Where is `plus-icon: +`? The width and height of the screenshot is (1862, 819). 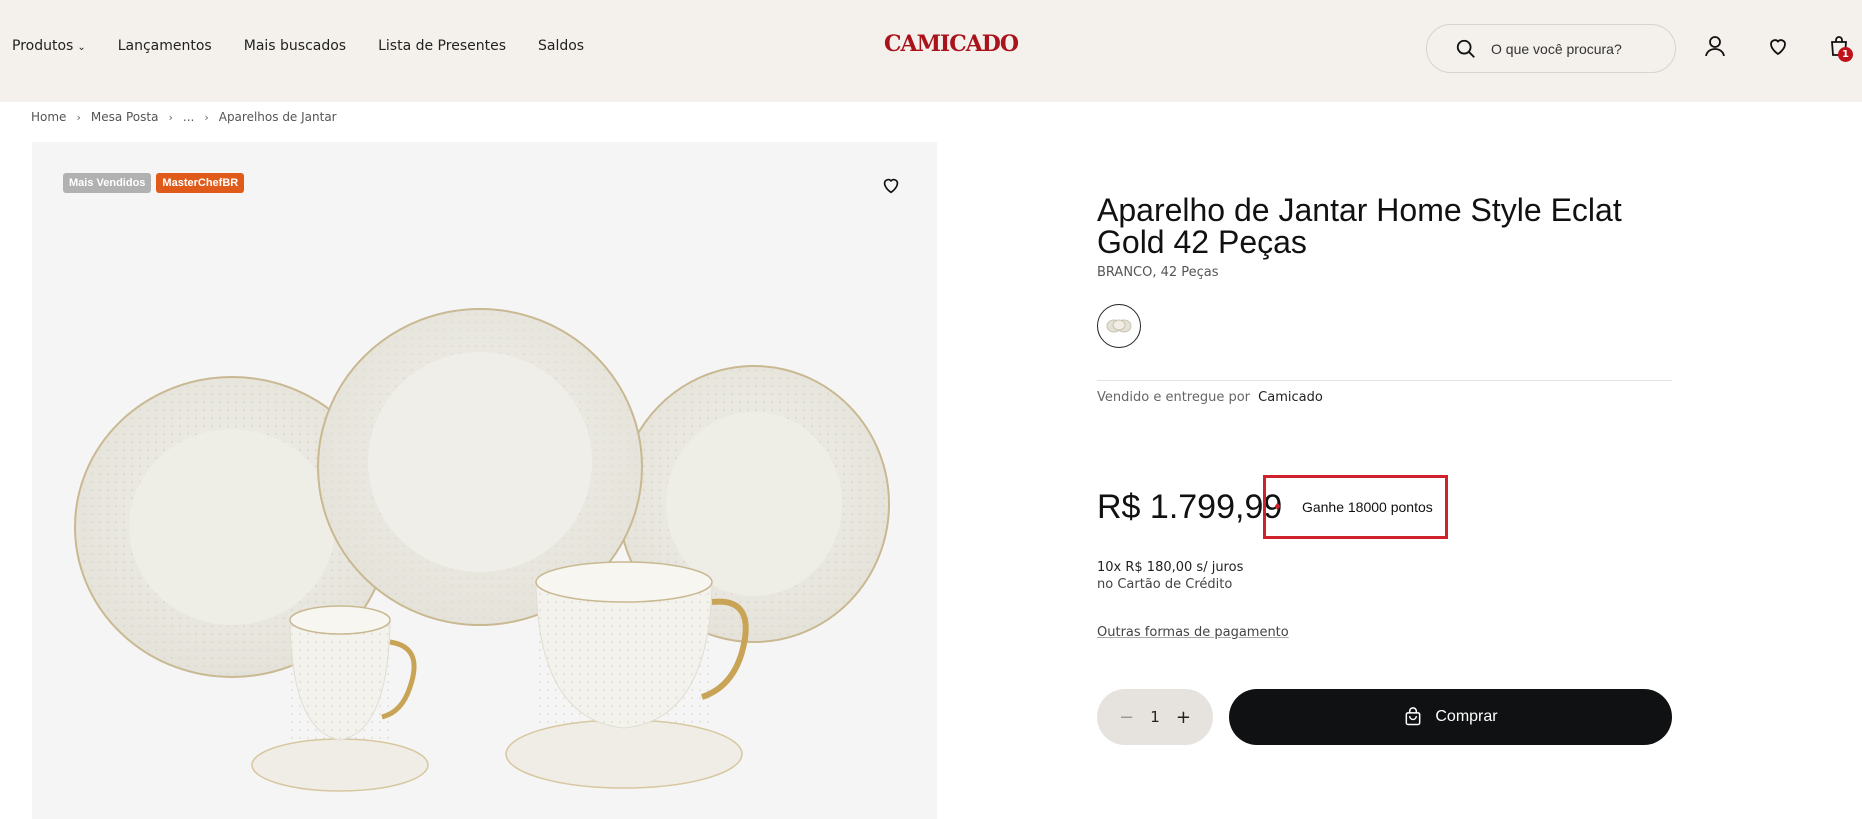
plus-icon: + is located at coordinates (1183, 717).